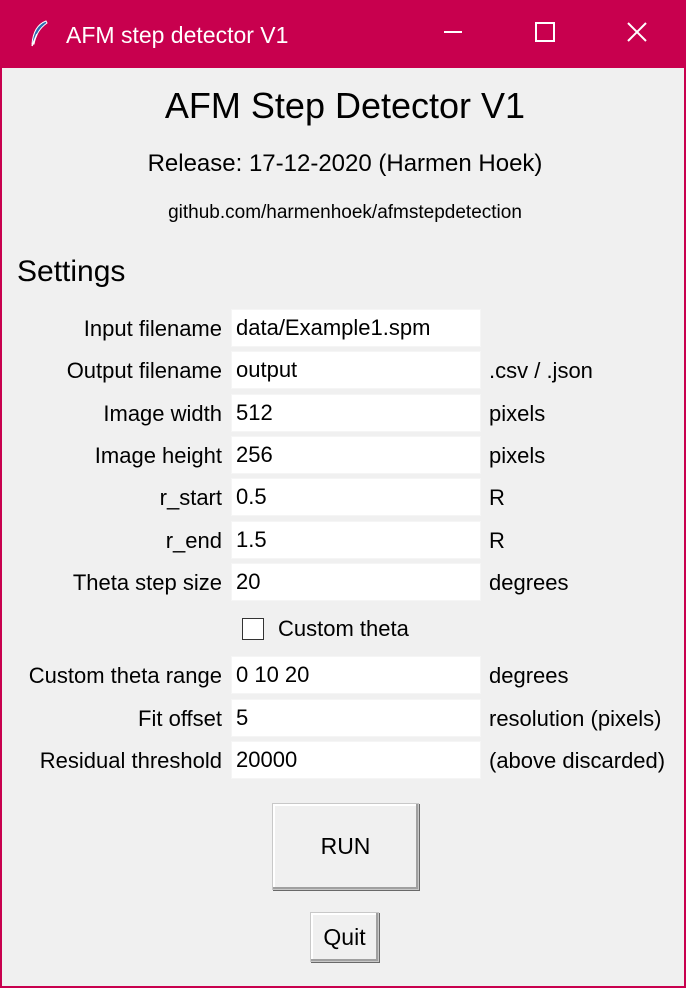 The image size is (686, 988). I want to click on custom-theta-label: Custom theta, so click(343, 629).